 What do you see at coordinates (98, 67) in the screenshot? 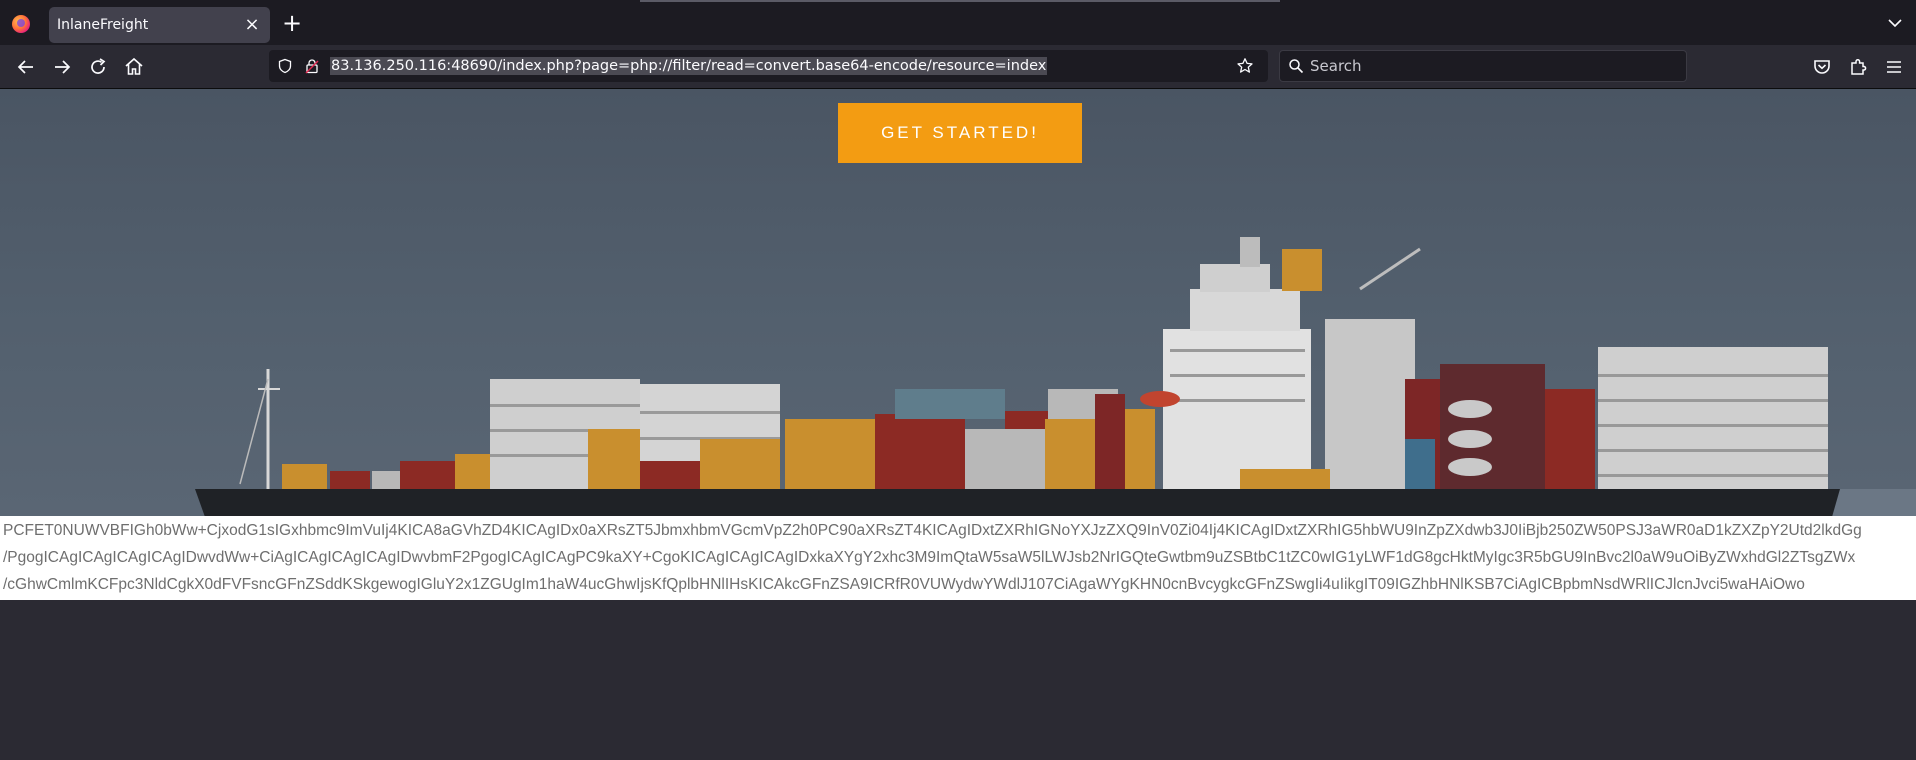
I see `reload-icon` at bounding box center [98, 67].